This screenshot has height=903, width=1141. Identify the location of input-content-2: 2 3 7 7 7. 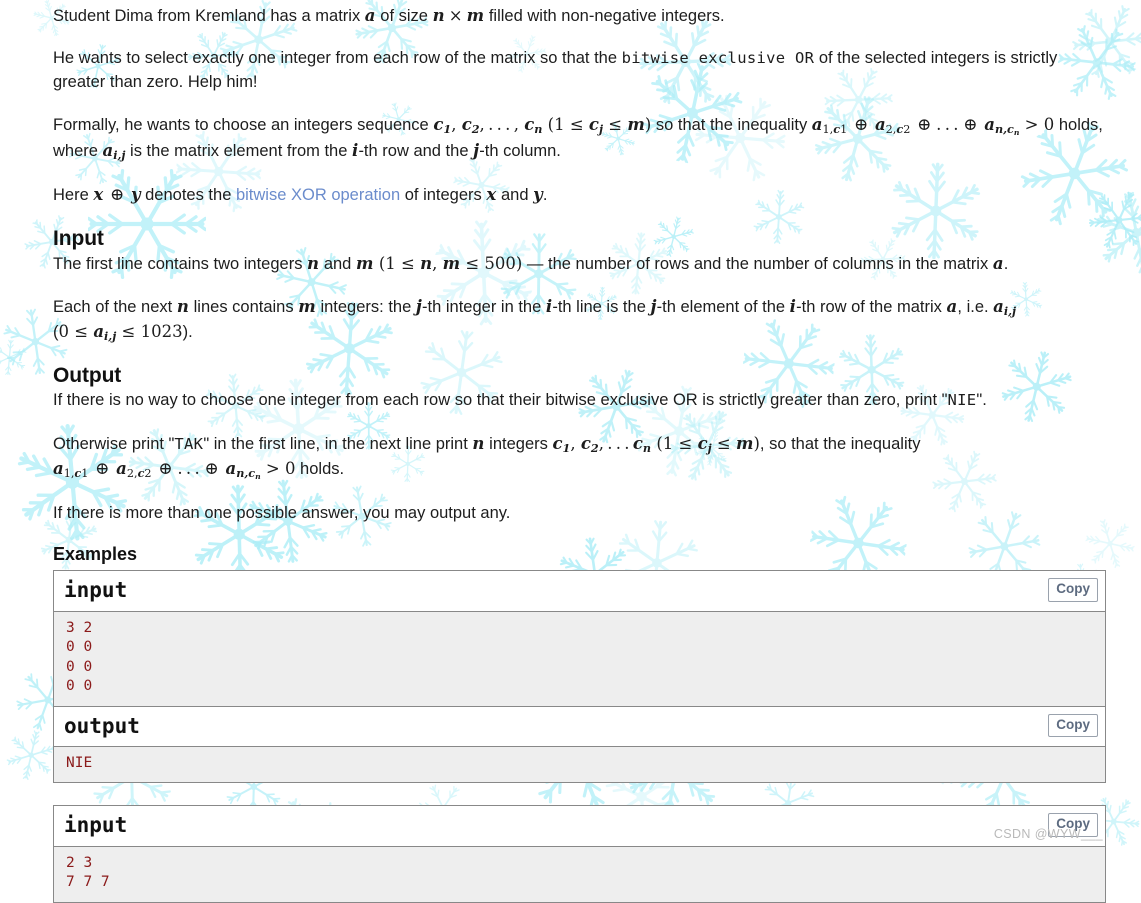
(579, 874).